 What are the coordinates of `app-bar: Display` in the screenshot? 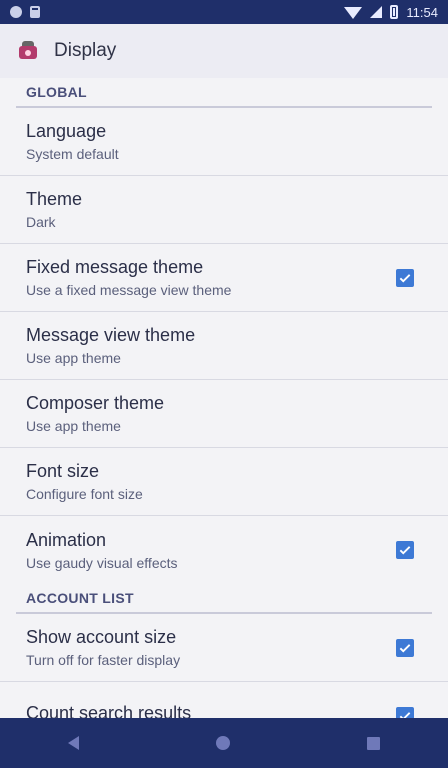 It's located at (224, 51).